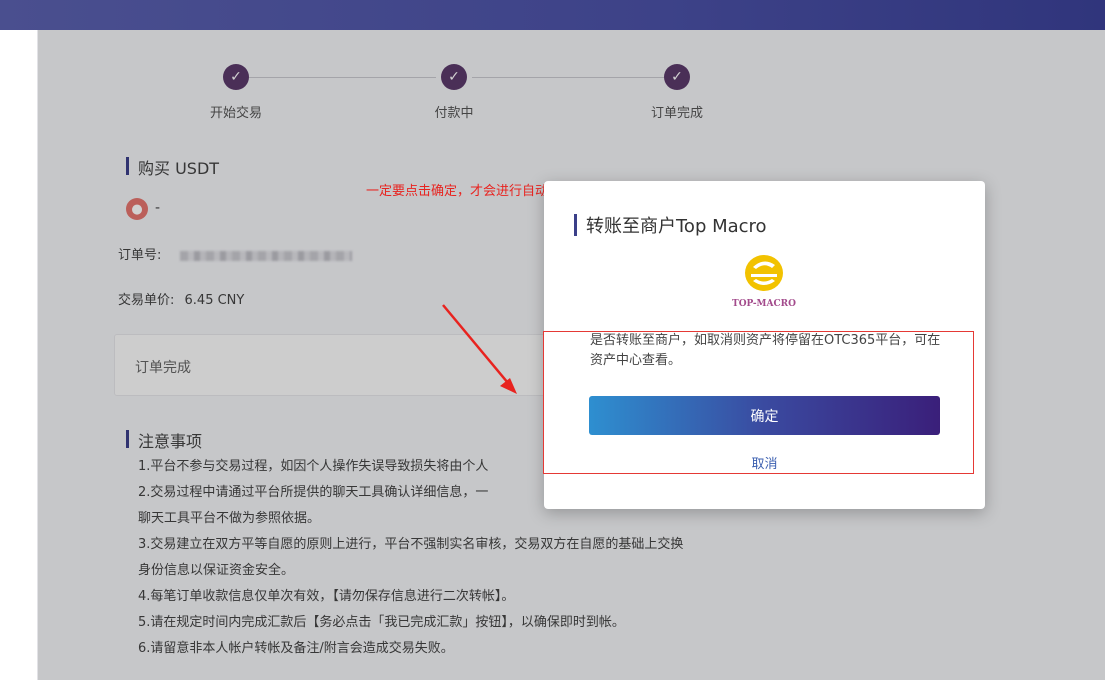 The image size is (1105, 680). Describe the element at coordinates (552, 15) in the screenshot. I see `top-header-bar` at that location.